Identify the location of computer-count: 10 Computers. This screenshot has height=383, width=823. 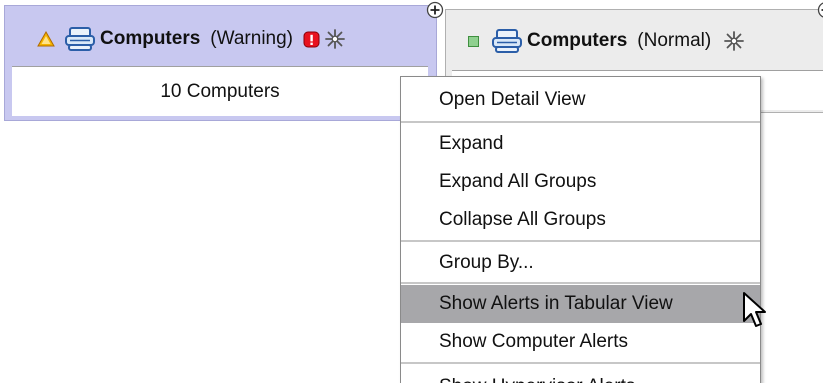
(220, 91).